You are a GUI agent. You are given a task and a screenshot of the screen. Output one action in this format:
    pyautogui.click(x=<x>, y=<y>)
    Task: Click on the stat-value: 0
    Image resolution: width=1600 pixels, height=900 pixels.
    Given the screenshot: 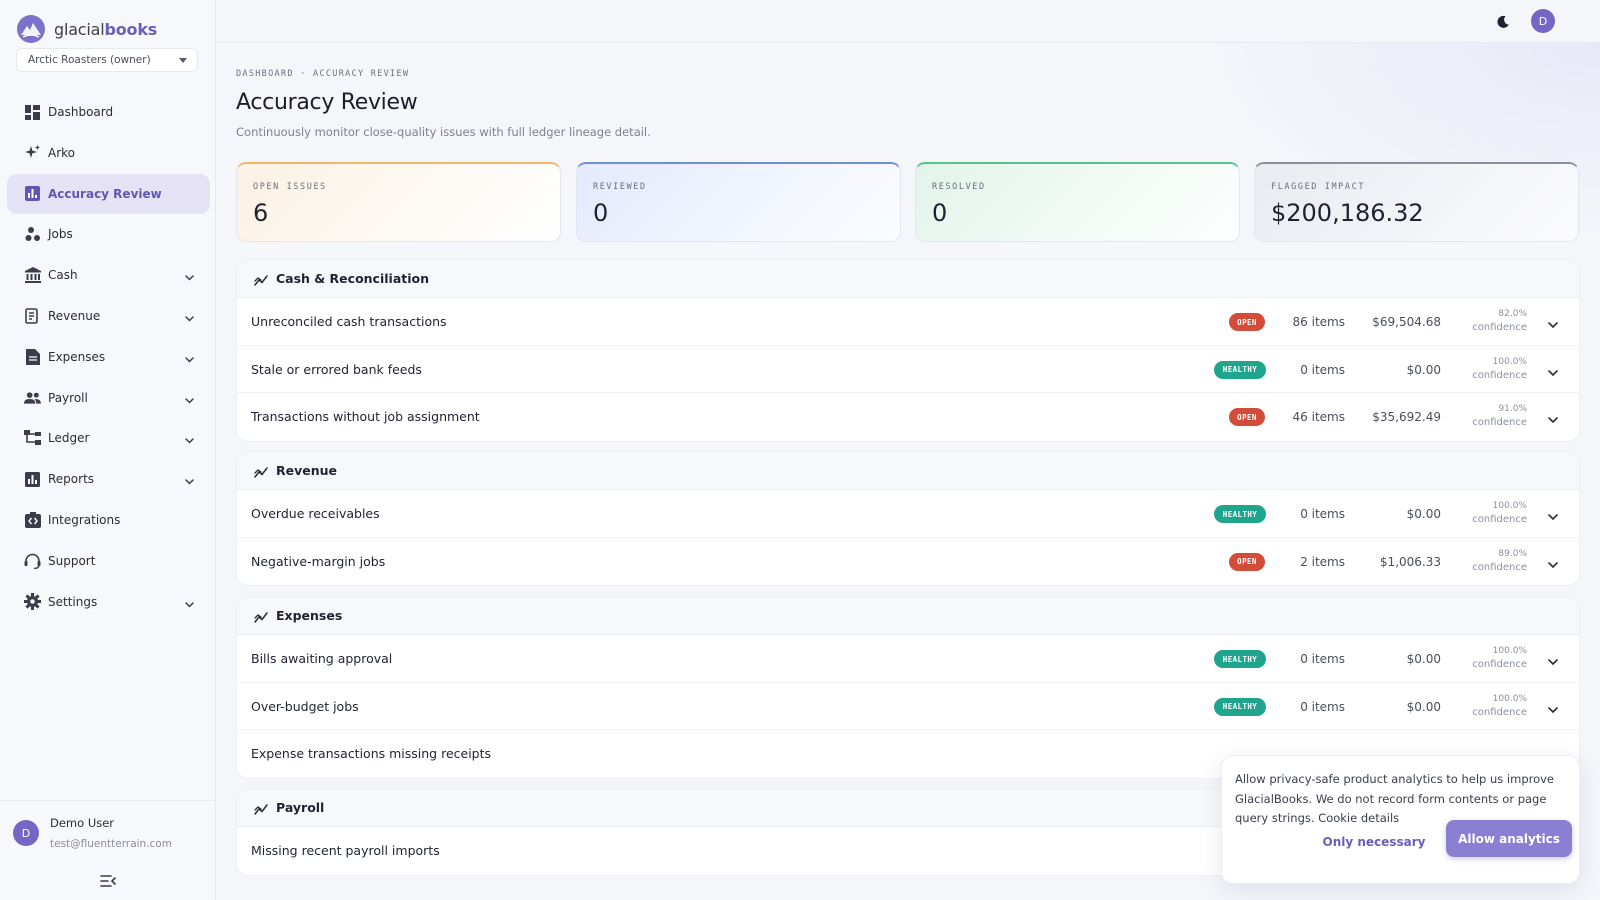 What is the action you would take?
    pyautogui.click(x=601, y=213)
    